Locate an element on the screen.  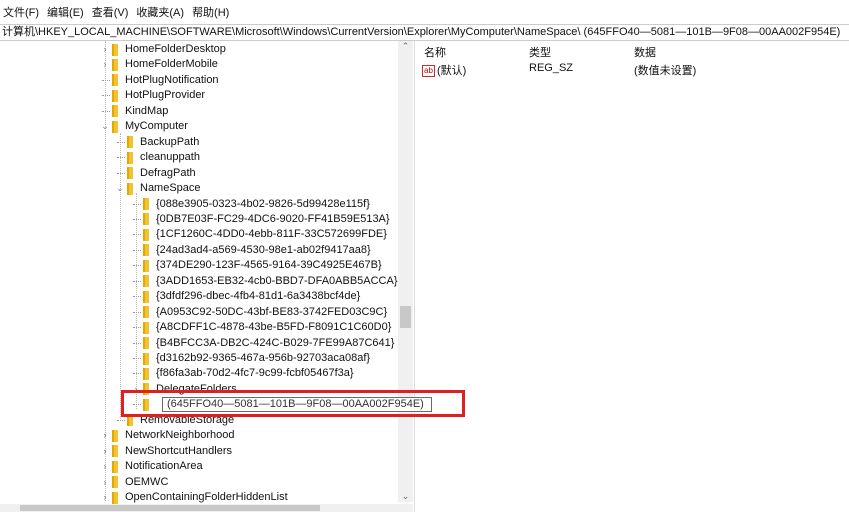
horizontal-scrollbar is located at coordinates (206, 508).